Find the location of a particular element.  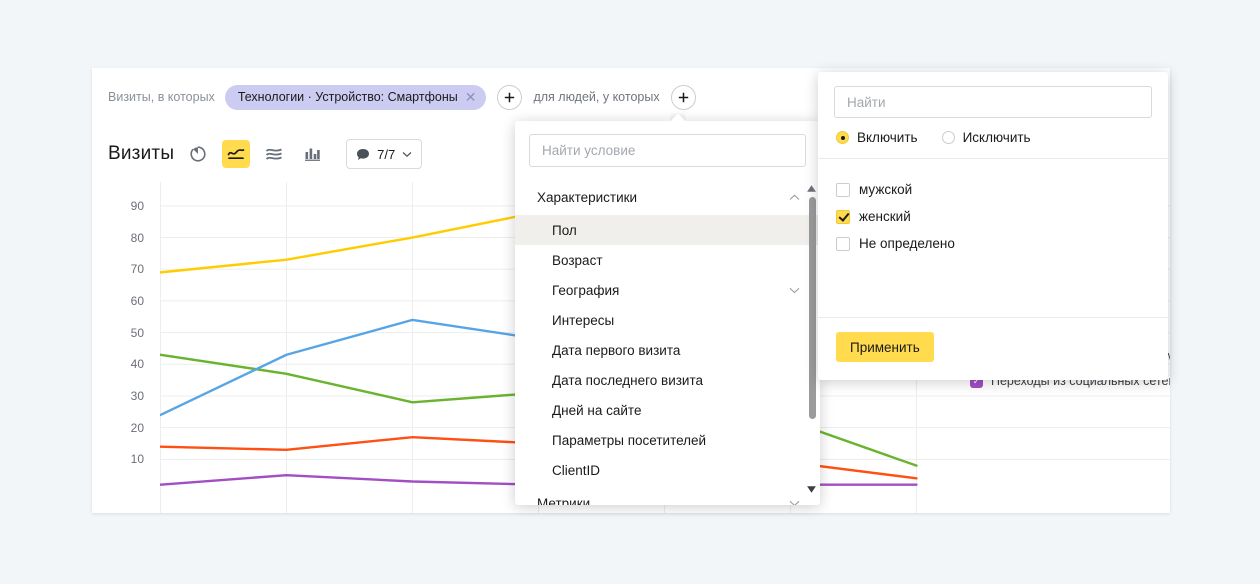

condition-item-label: Возраст is located at coordinates (577, 260).